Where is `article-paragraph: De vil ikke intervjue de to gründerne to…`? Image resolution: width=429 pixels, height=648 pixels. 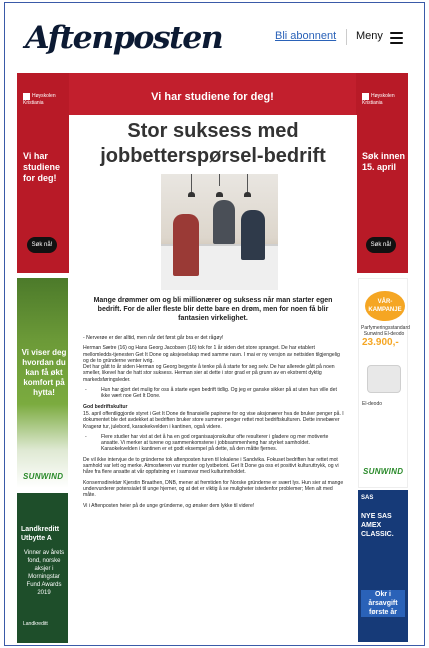
article-paragraph: De vil ikke intervjue de to gründerne to… is located at coordinates (211, 466).